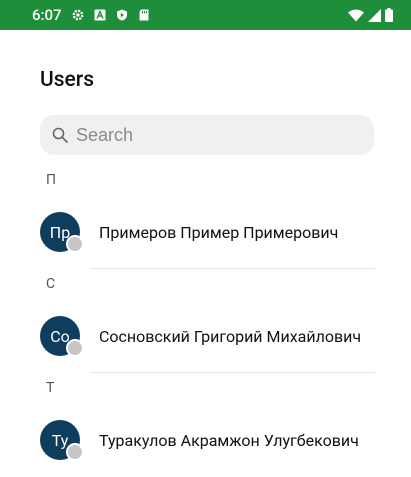 This screenshot has height=477, width=411. What do you see at coordinates (47, 15) in the screenshot?
I see `status-time: 6:07` at bounding box center [47, 15].